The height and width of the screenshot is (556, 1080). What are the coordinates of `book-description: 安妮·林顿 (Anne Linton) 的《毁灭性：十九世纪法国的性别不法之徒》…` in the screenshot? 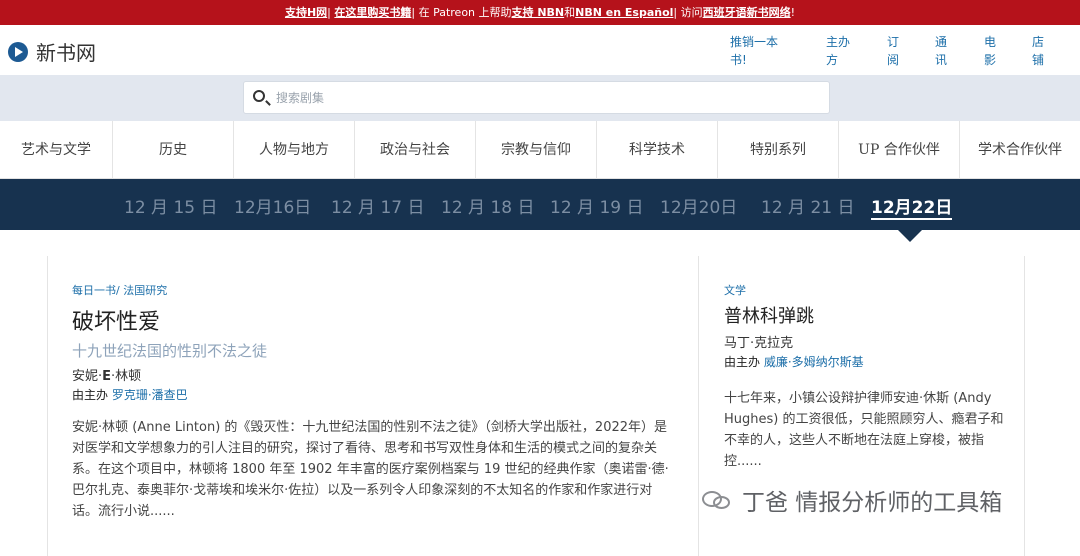 It's located at (370, 469).